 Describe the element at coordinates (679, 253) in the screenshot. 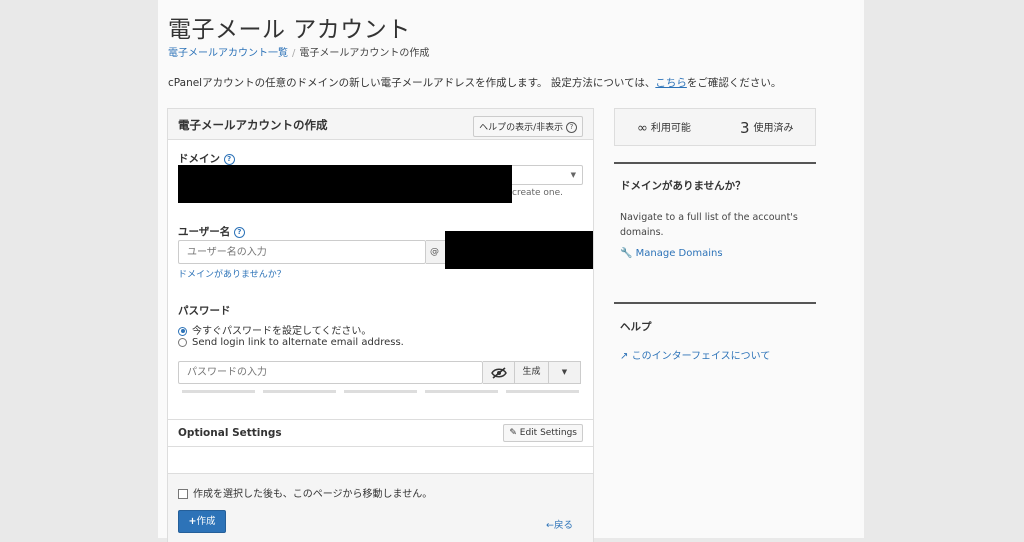

I see `manage-domains-label: Manage Domains` at that location.